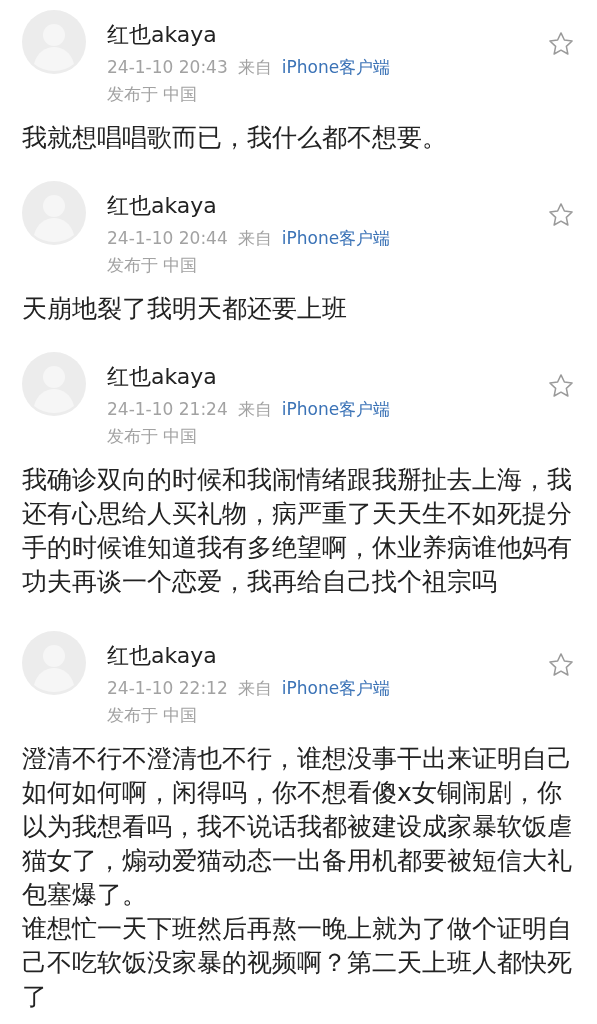 The height and width of the screenshot is (1024, 597). Describe the element at coordinates (167, 409) in the screenshot. I see `post-time: 24-1-10 21:24` at that location.